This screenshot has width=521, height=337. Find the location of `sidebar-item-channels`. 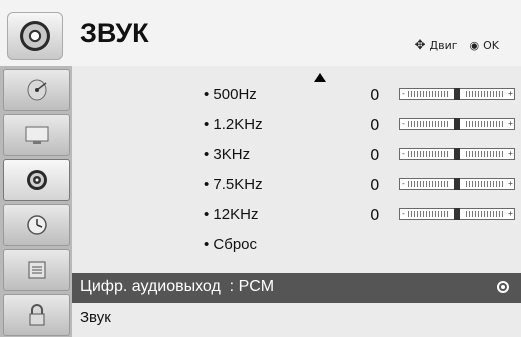

sidebar-item-channels is located at coordinates (36, 90).